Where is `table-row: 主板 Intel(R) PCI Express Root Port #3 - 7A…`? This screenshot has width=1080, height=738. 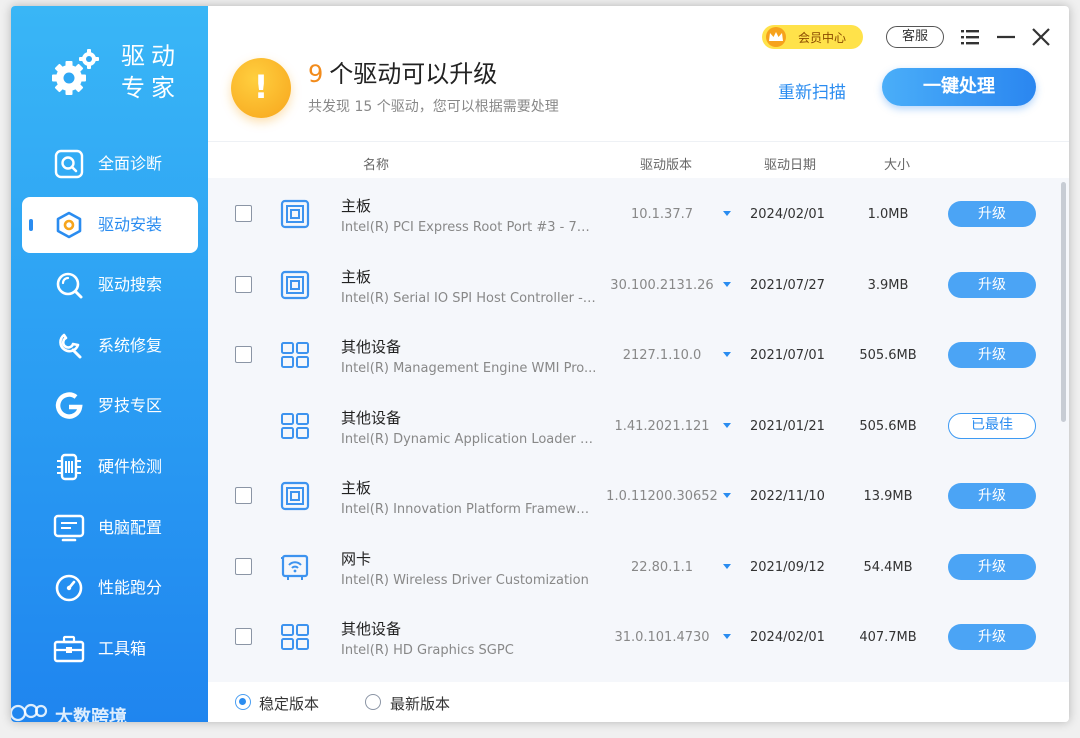
table-row: 主板 Intel(R) PCI Express Root Port #3 - 7A… is located at coordinates (633, 213).